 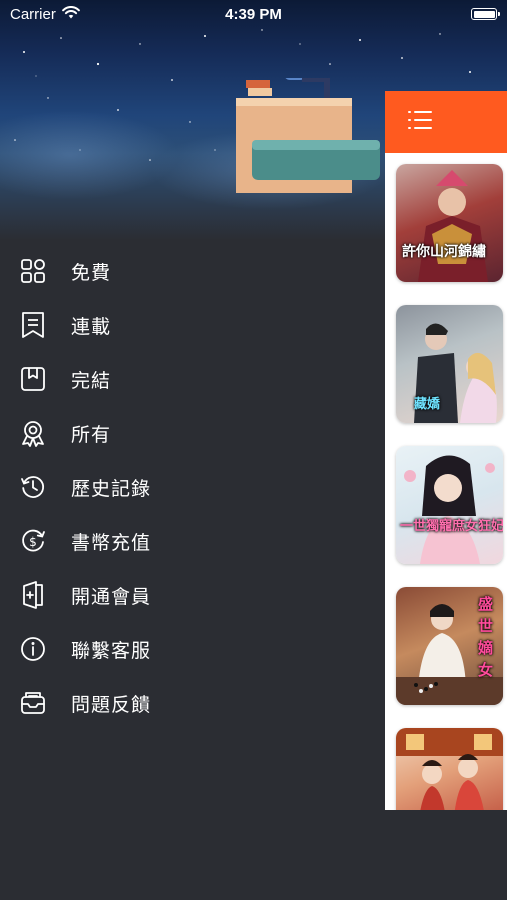 What do you see at coordinates (449, 505) in the screenshot?
I see `book-cover: 一世獨寵庶女狂妃` at bounding box center [449, 505].